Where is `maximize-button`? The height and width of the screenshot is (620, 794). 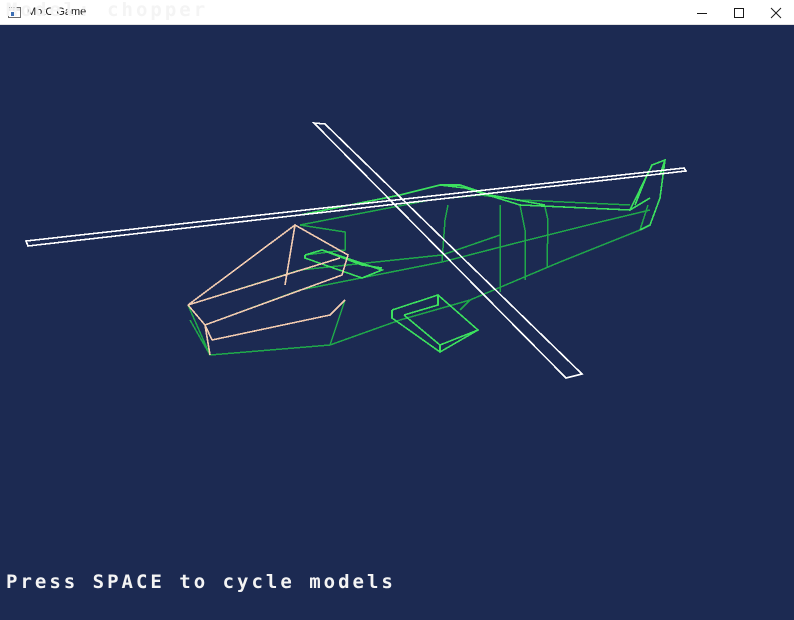 maximize-button is located at coordinates (738, 12).